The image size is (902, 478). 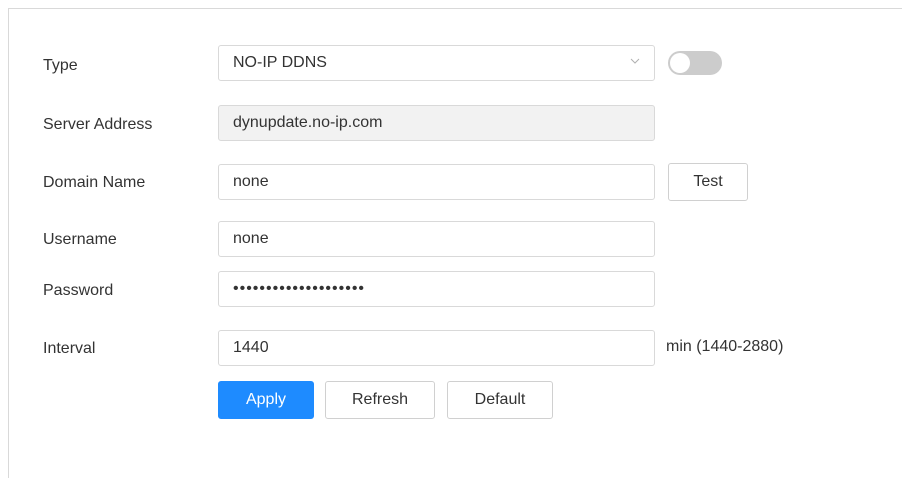 What do you see at coordinates (266, 400) in the screenshot?
I see `apply-button: Apply` at bounding box center [266, 400].